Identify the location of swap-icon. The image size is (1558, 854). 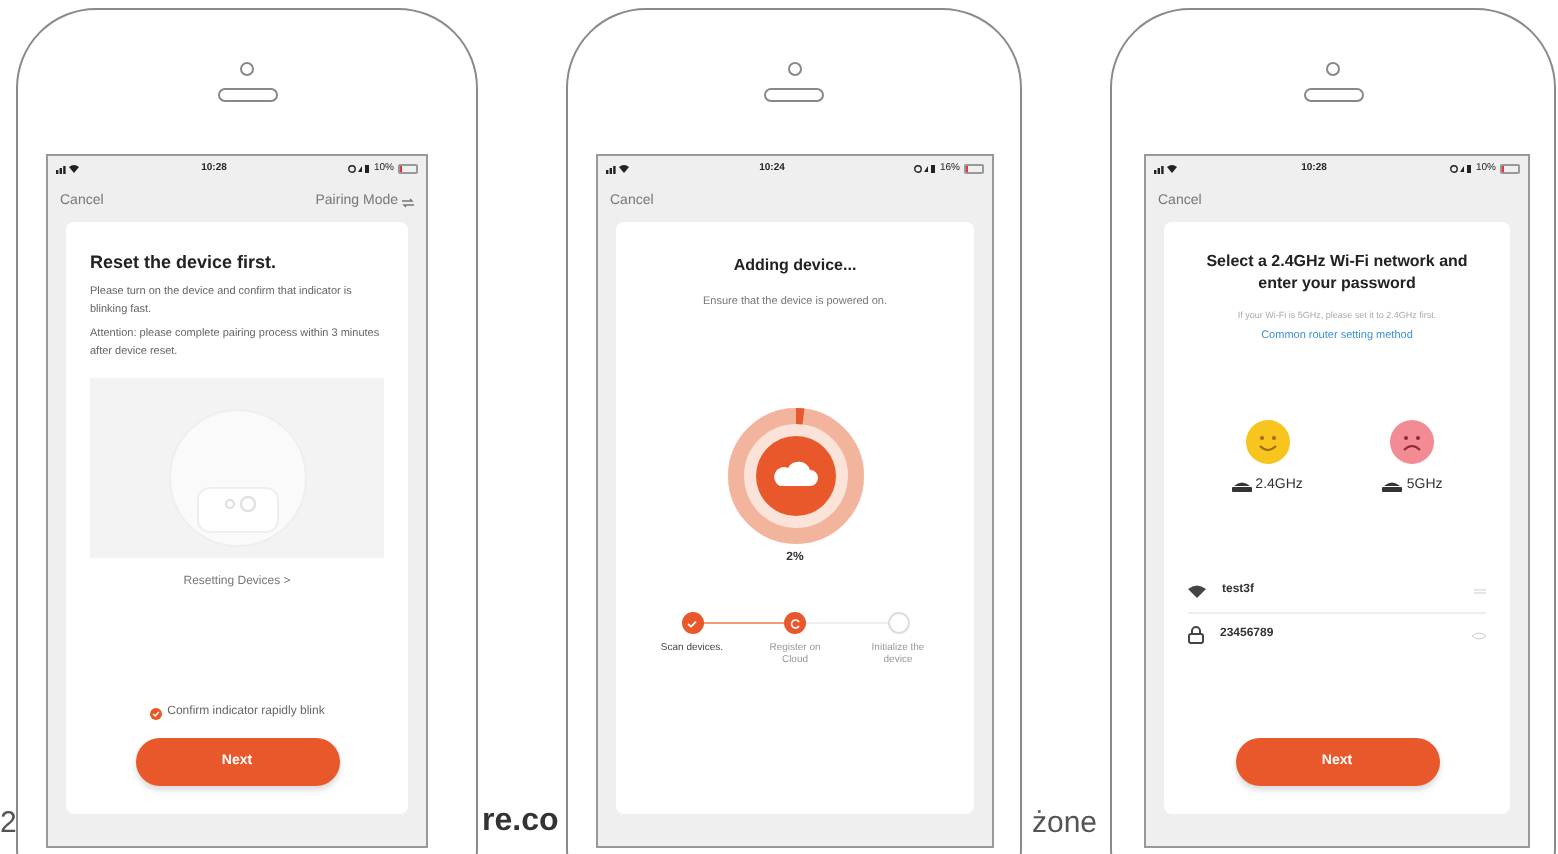
(408, 202).